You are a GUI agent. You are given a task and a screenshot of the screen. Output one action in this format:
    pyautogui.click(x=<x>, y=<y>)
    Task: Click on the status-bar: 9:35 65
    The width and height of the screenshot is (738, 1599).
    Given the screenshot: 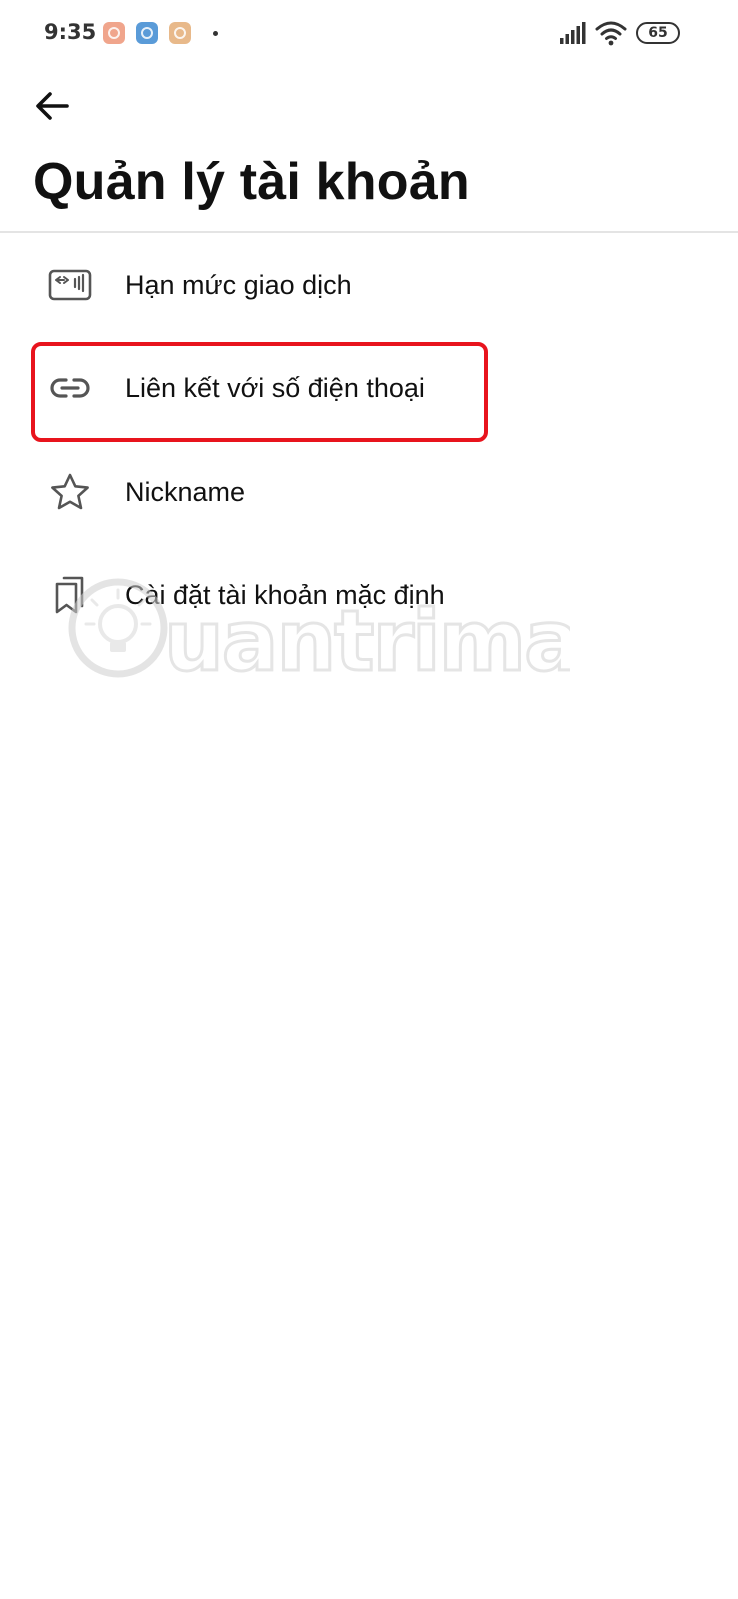 What is the action you would take?
    pyautogui.click(x=369, y=34)
    